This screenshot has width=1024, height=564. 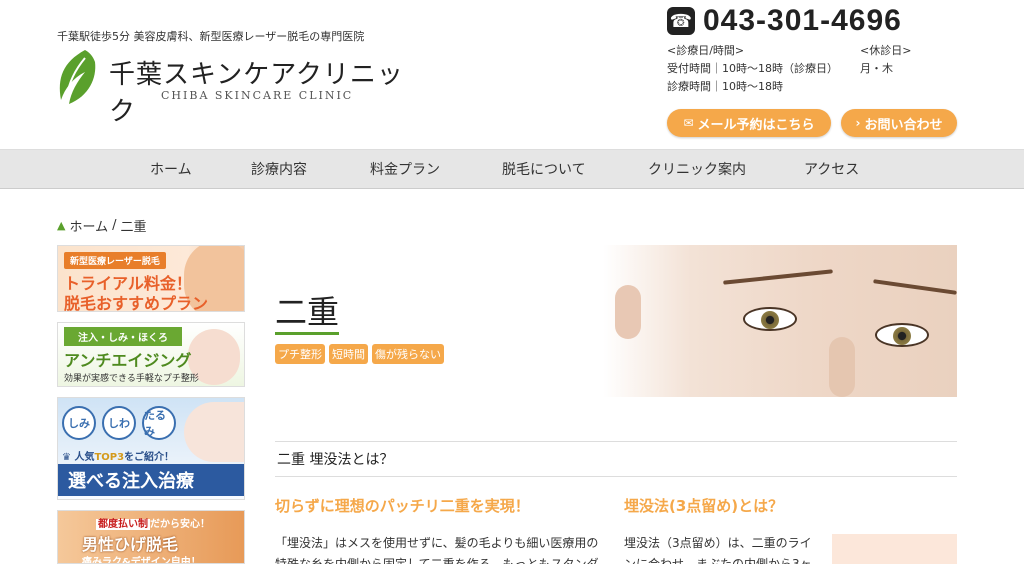 What do you see at coordinates (903, 125) in the screenshot?
I see `contact-label: お問い合わせ` at bounding box center [903, 125].